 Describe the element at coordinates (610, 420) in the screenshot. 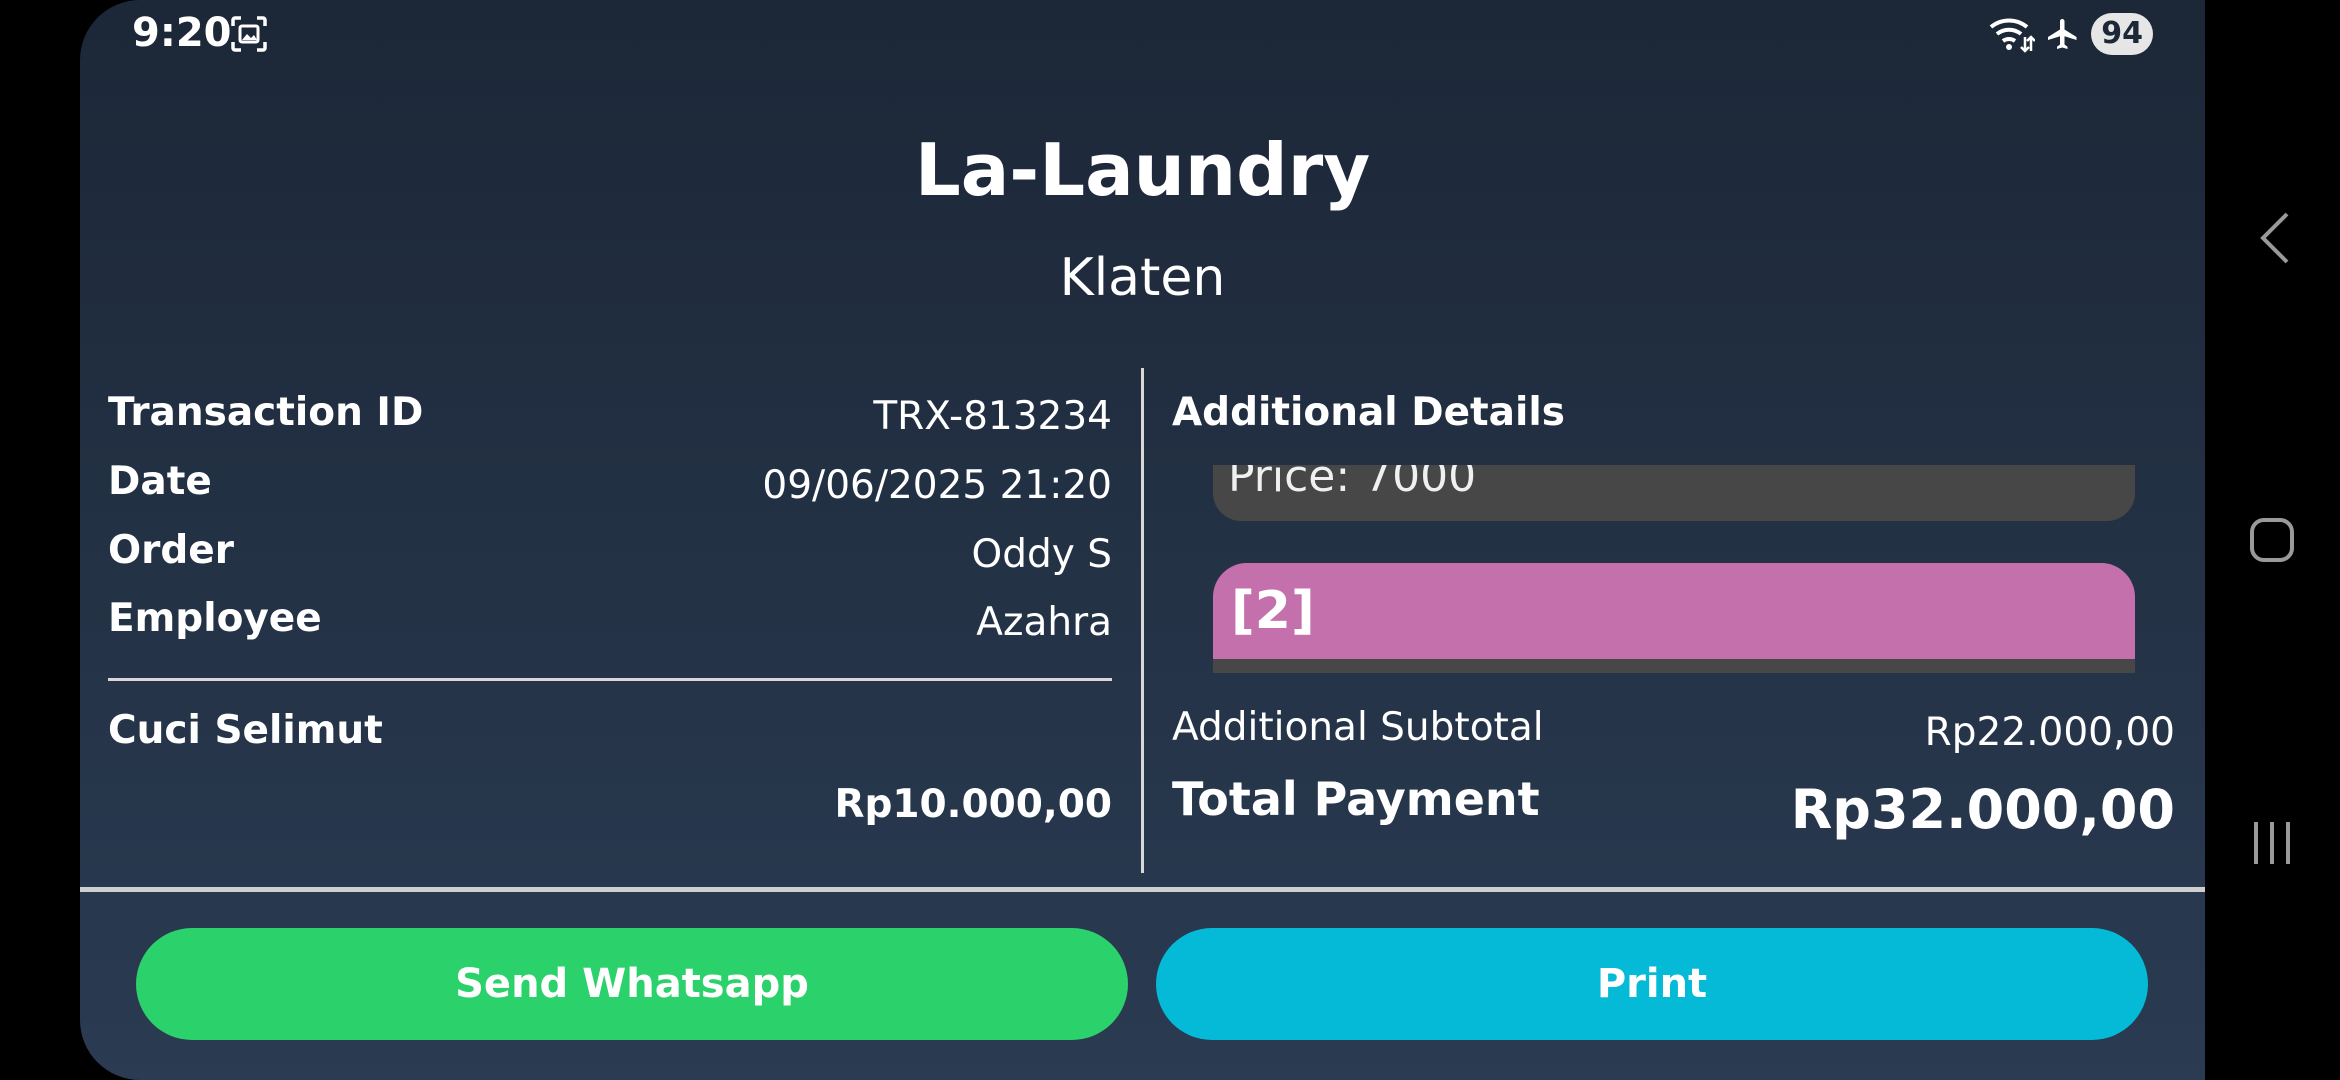

I see `detail-row-transaction-id: Transaction ID TRX-813234` at that location.